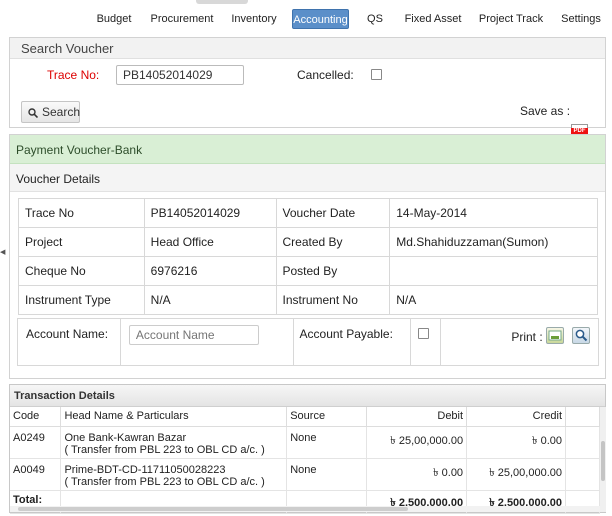 The width and height of the screenshot is (612, 516). What do you see at coordinates (174, 417) in the screenshot?
I see `column-header-head-name: Head Name & Particulars` at bounding box center [174, 417].